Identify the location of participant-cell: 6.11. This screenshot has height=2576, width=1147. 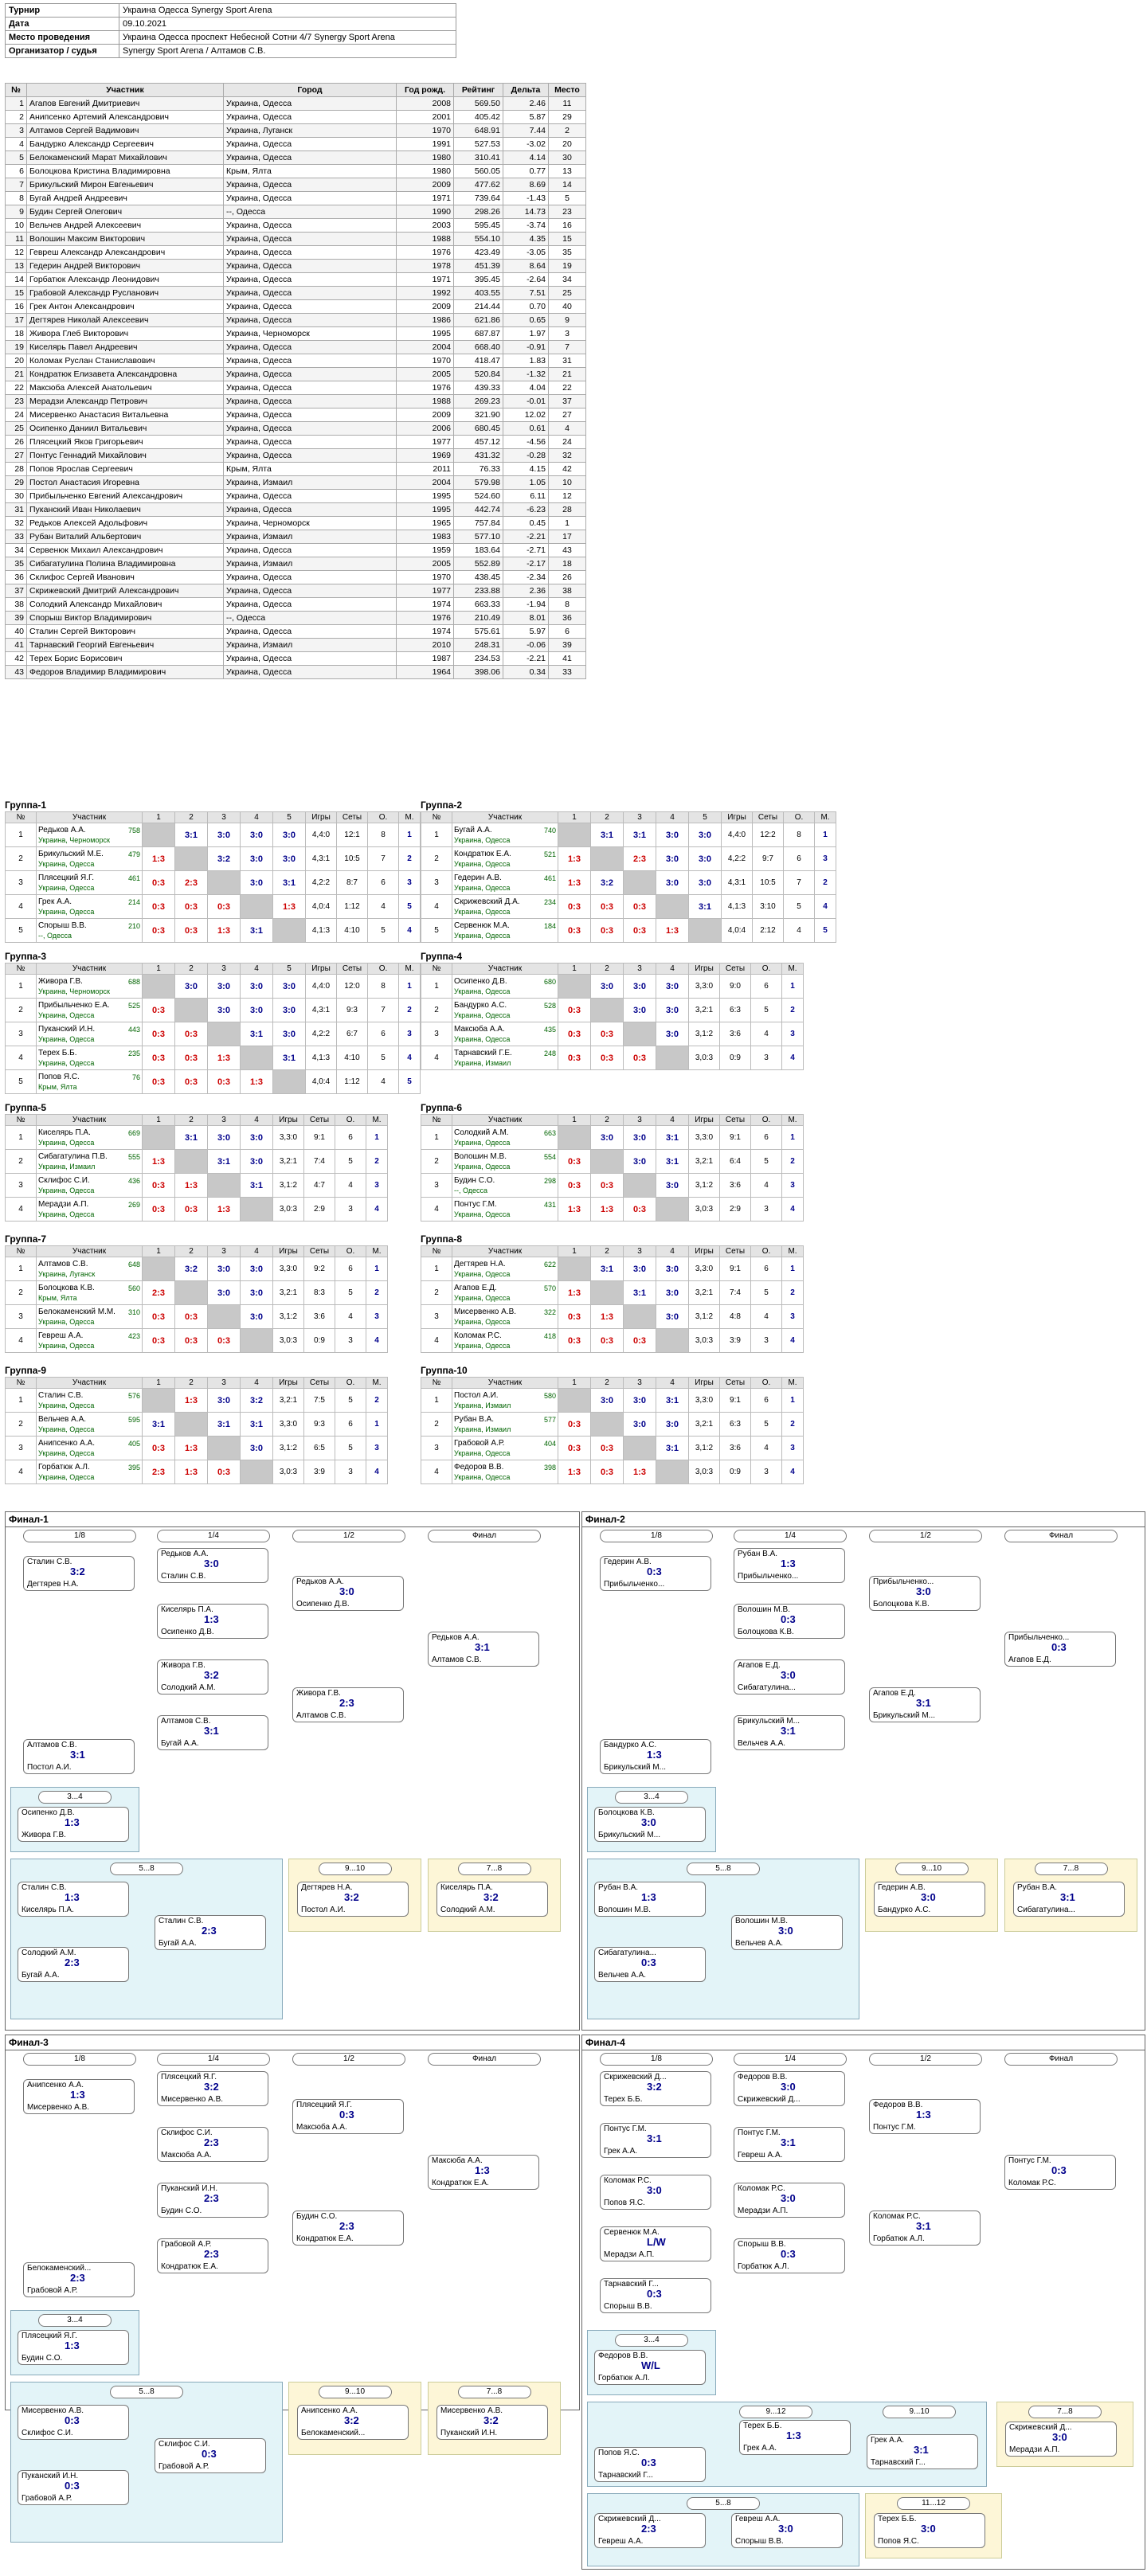
(526, 496).